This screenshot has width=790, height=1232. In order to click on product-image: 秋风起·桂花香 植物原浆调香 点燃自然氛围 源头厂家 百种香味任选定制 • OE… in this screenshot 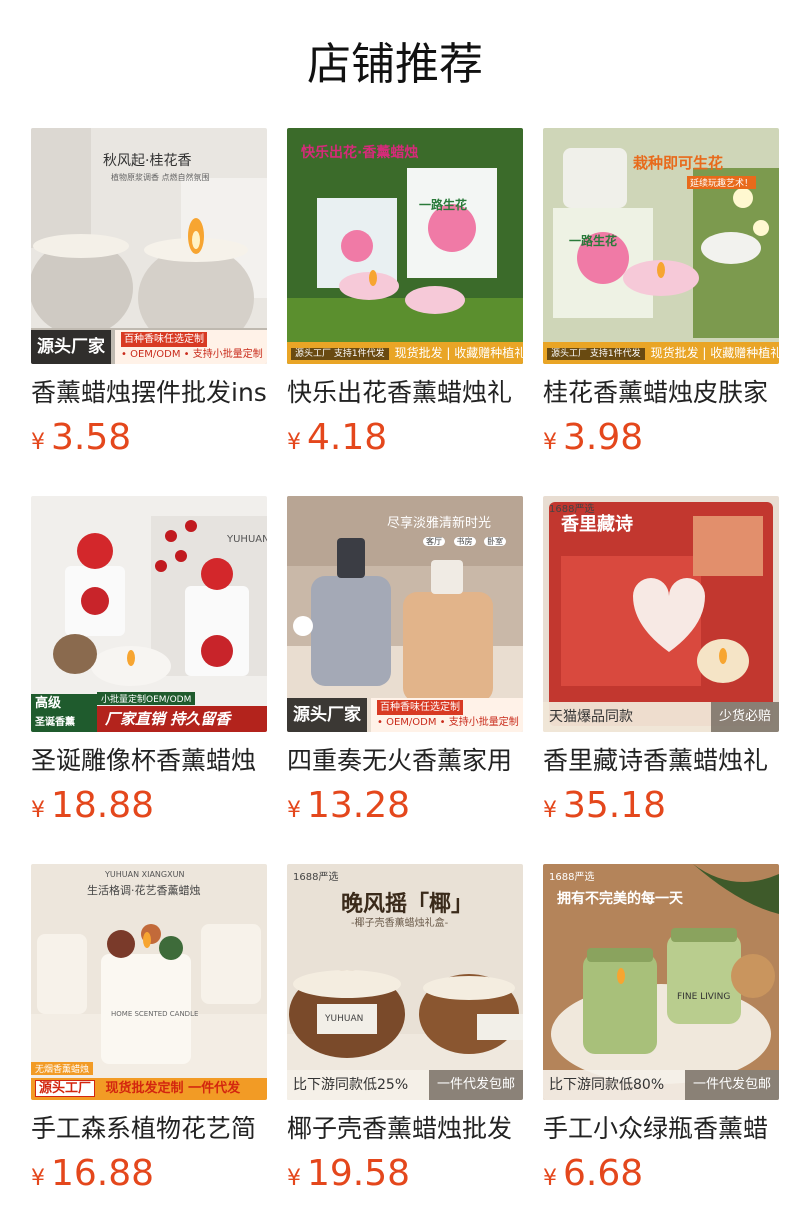, I will do `click(149, 246)`.